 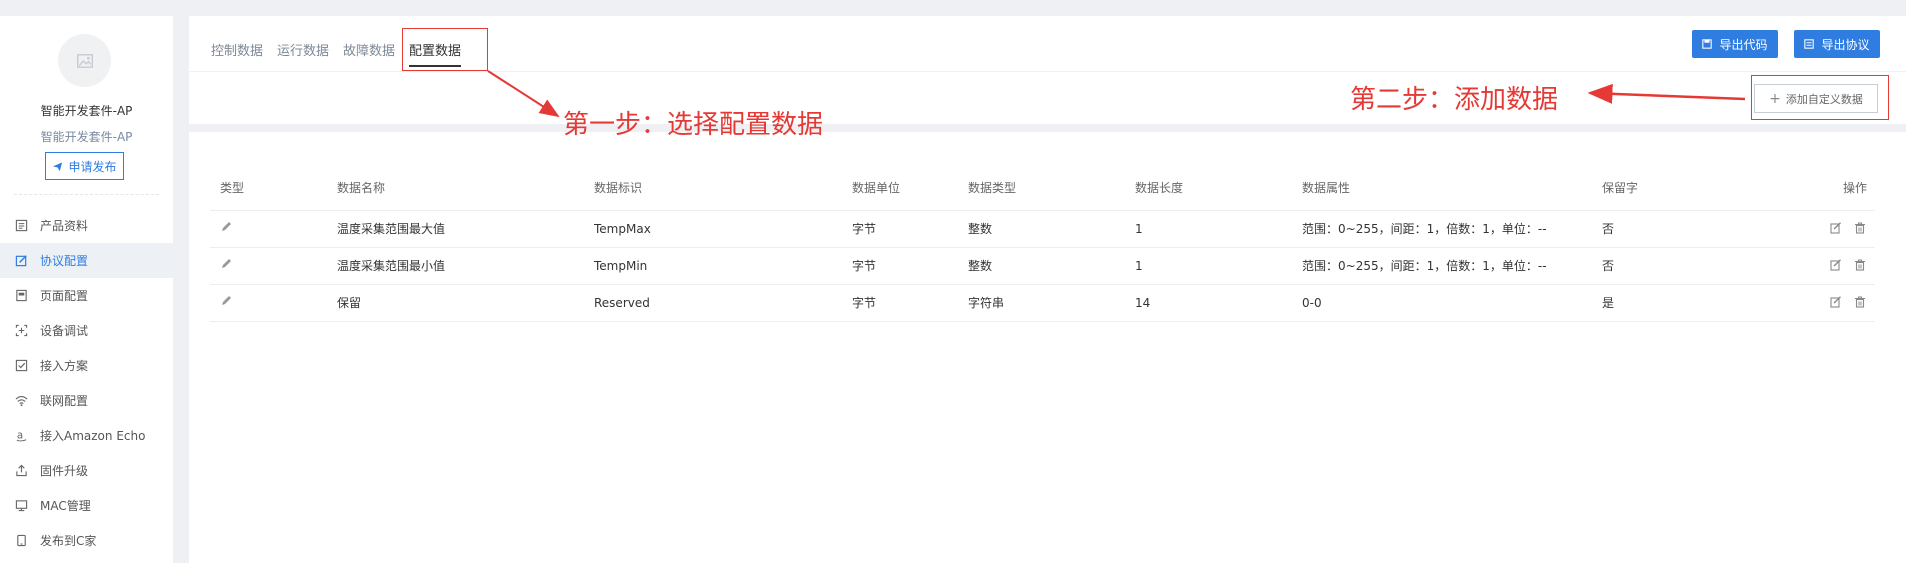 I want to click on column-header-attributes: 数据属性, so click(x=1442, y=188).